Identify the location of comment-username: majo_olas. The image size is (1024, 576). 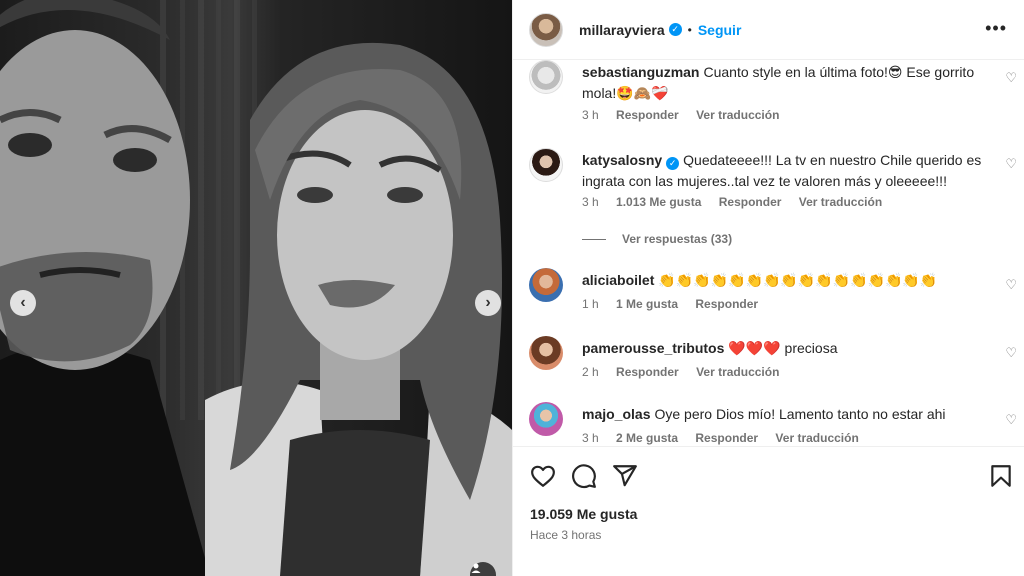
(616, 414).